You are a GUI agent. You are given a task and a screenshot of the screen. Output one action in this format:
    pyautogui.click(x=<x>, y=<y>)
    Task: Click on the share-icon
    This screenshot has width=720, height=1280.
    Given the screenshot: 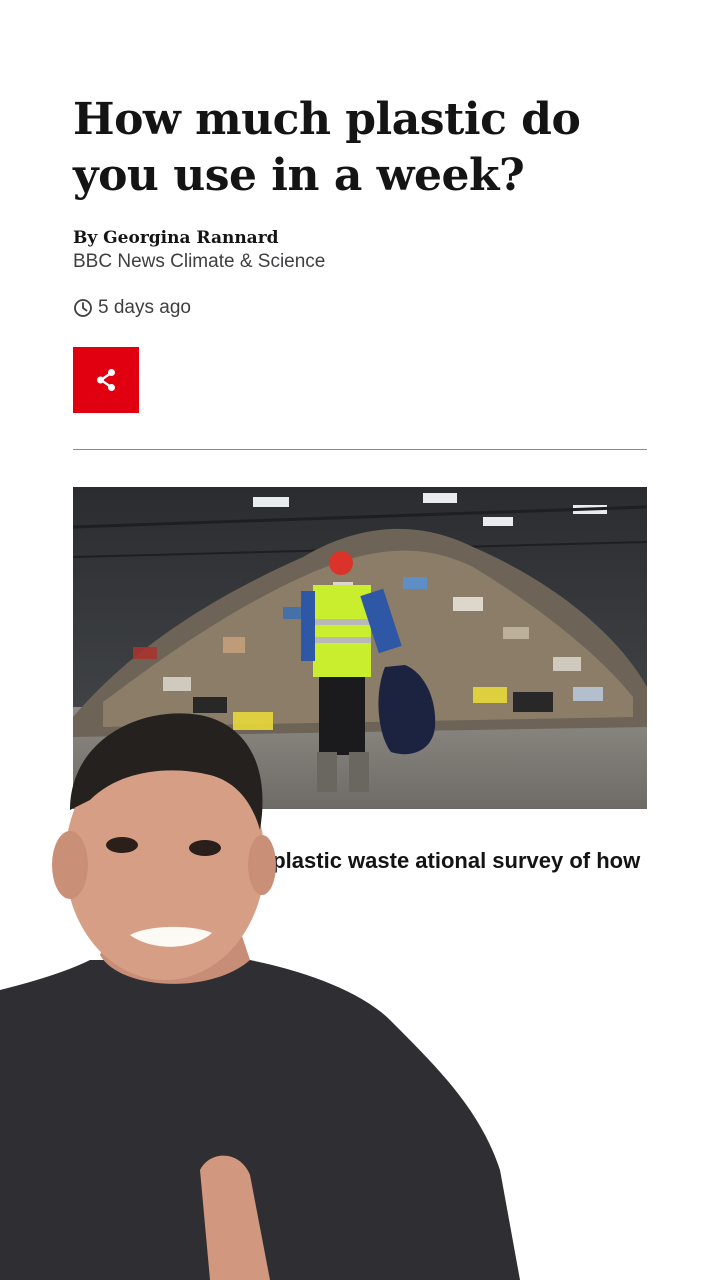 What is the action you would take?
    pyautogui.click(x=106, y=380)
    